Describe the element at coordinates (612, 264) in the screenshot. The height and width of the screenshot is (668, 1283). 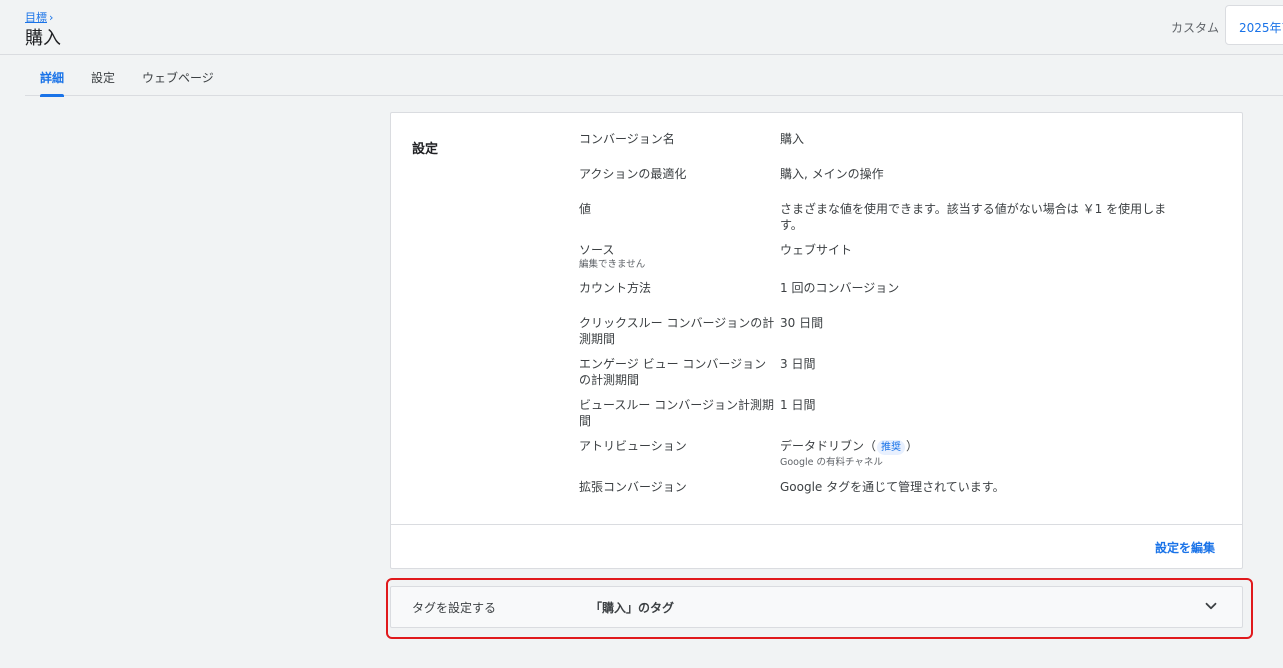
I see `settings-key-note: 編集できません` at that location.